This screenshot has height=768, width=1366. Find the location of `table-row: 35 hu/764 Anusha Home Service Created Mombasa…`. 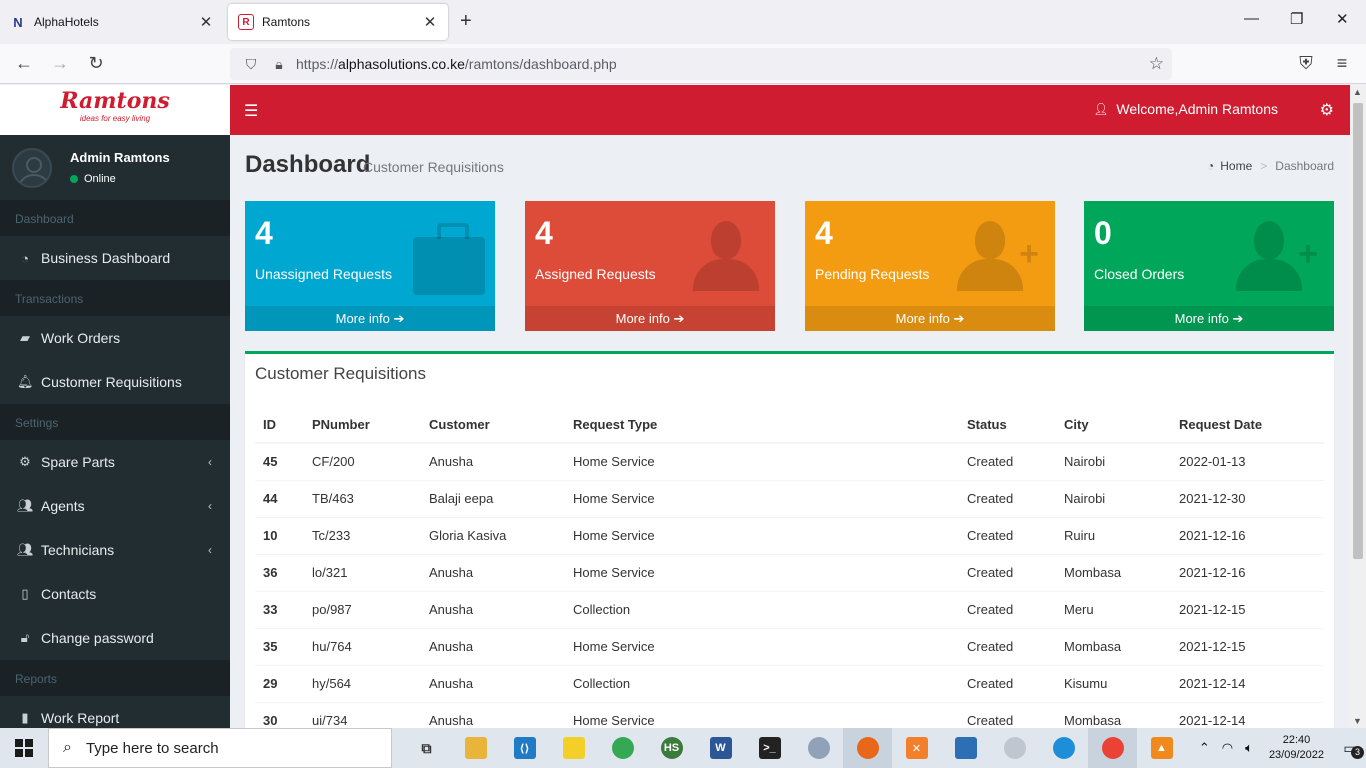

table-row: 35 hu/764 Anusha Home Service Created Mombasa… is located at coordinates (789, 646).